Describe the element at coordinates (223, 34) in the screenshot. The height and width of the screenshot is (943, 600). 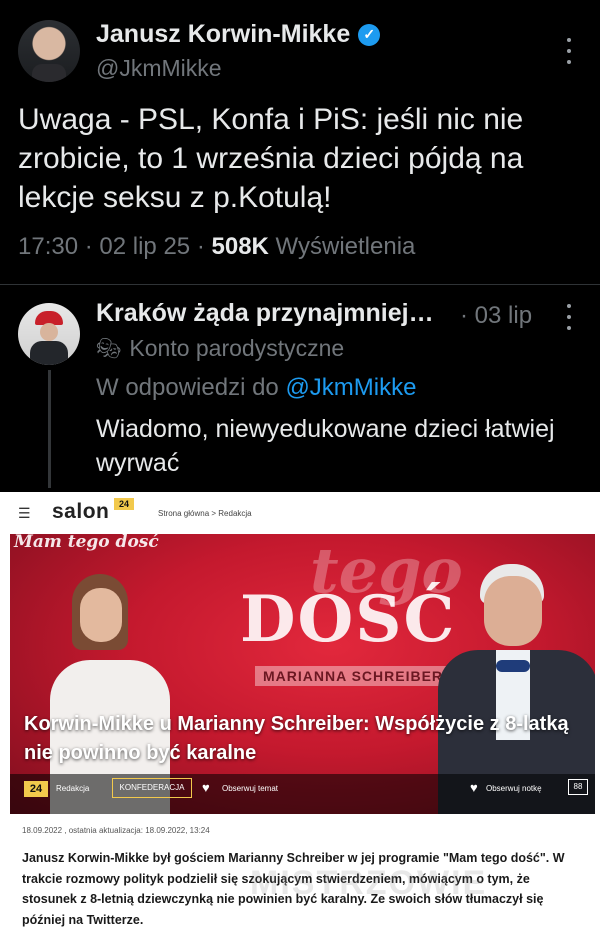
I see `author-name-text: Janusz Korwin-Mikke` at that location.